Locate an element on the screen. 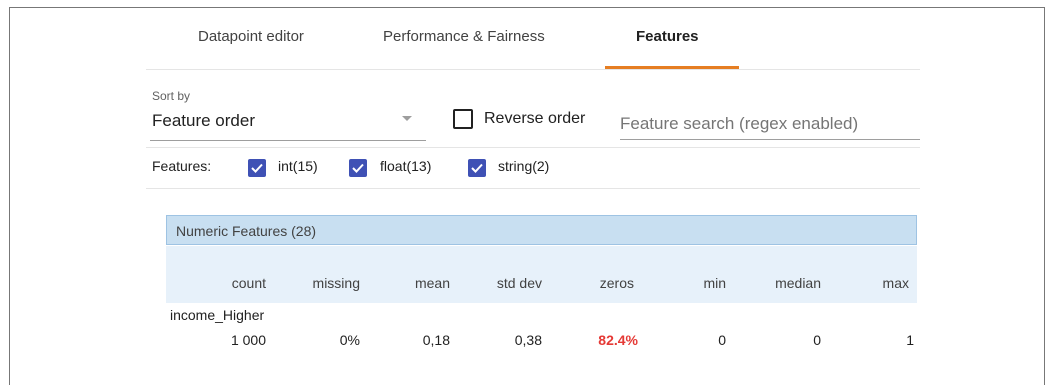  reverse-order-checkbox is located at coordinates (463, 119).